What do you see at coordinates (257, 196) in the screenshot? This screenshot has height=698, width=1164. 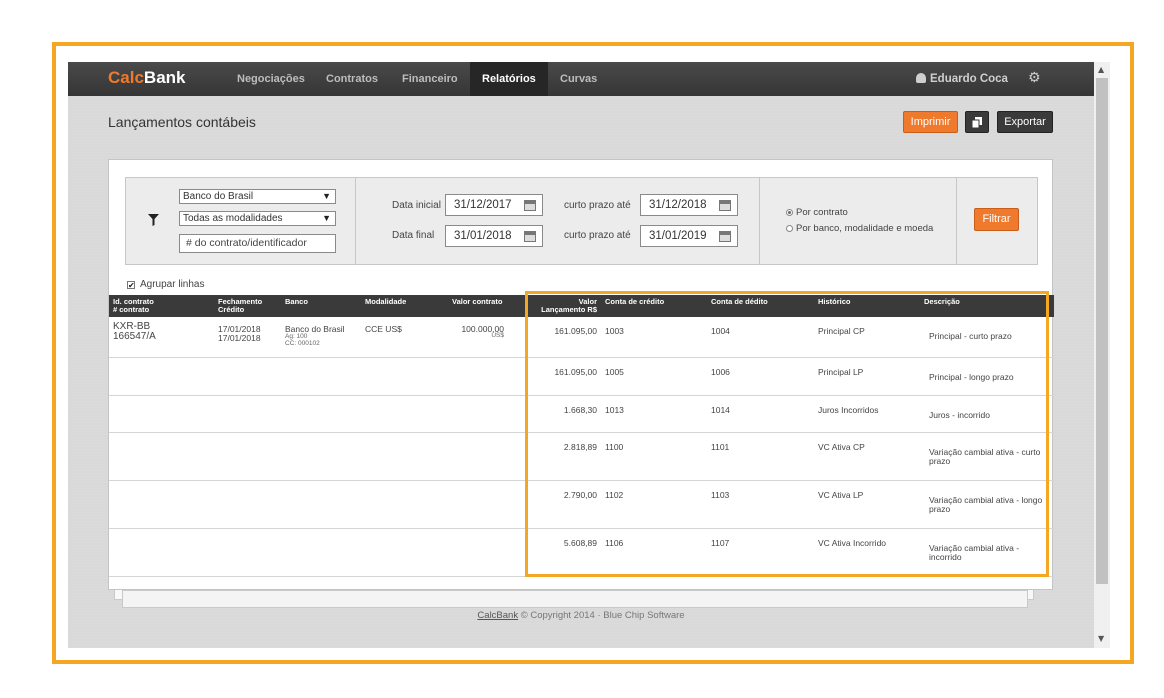 I see `bank-select: Banco do Brasil ▼` at bounding box center [257, 196].